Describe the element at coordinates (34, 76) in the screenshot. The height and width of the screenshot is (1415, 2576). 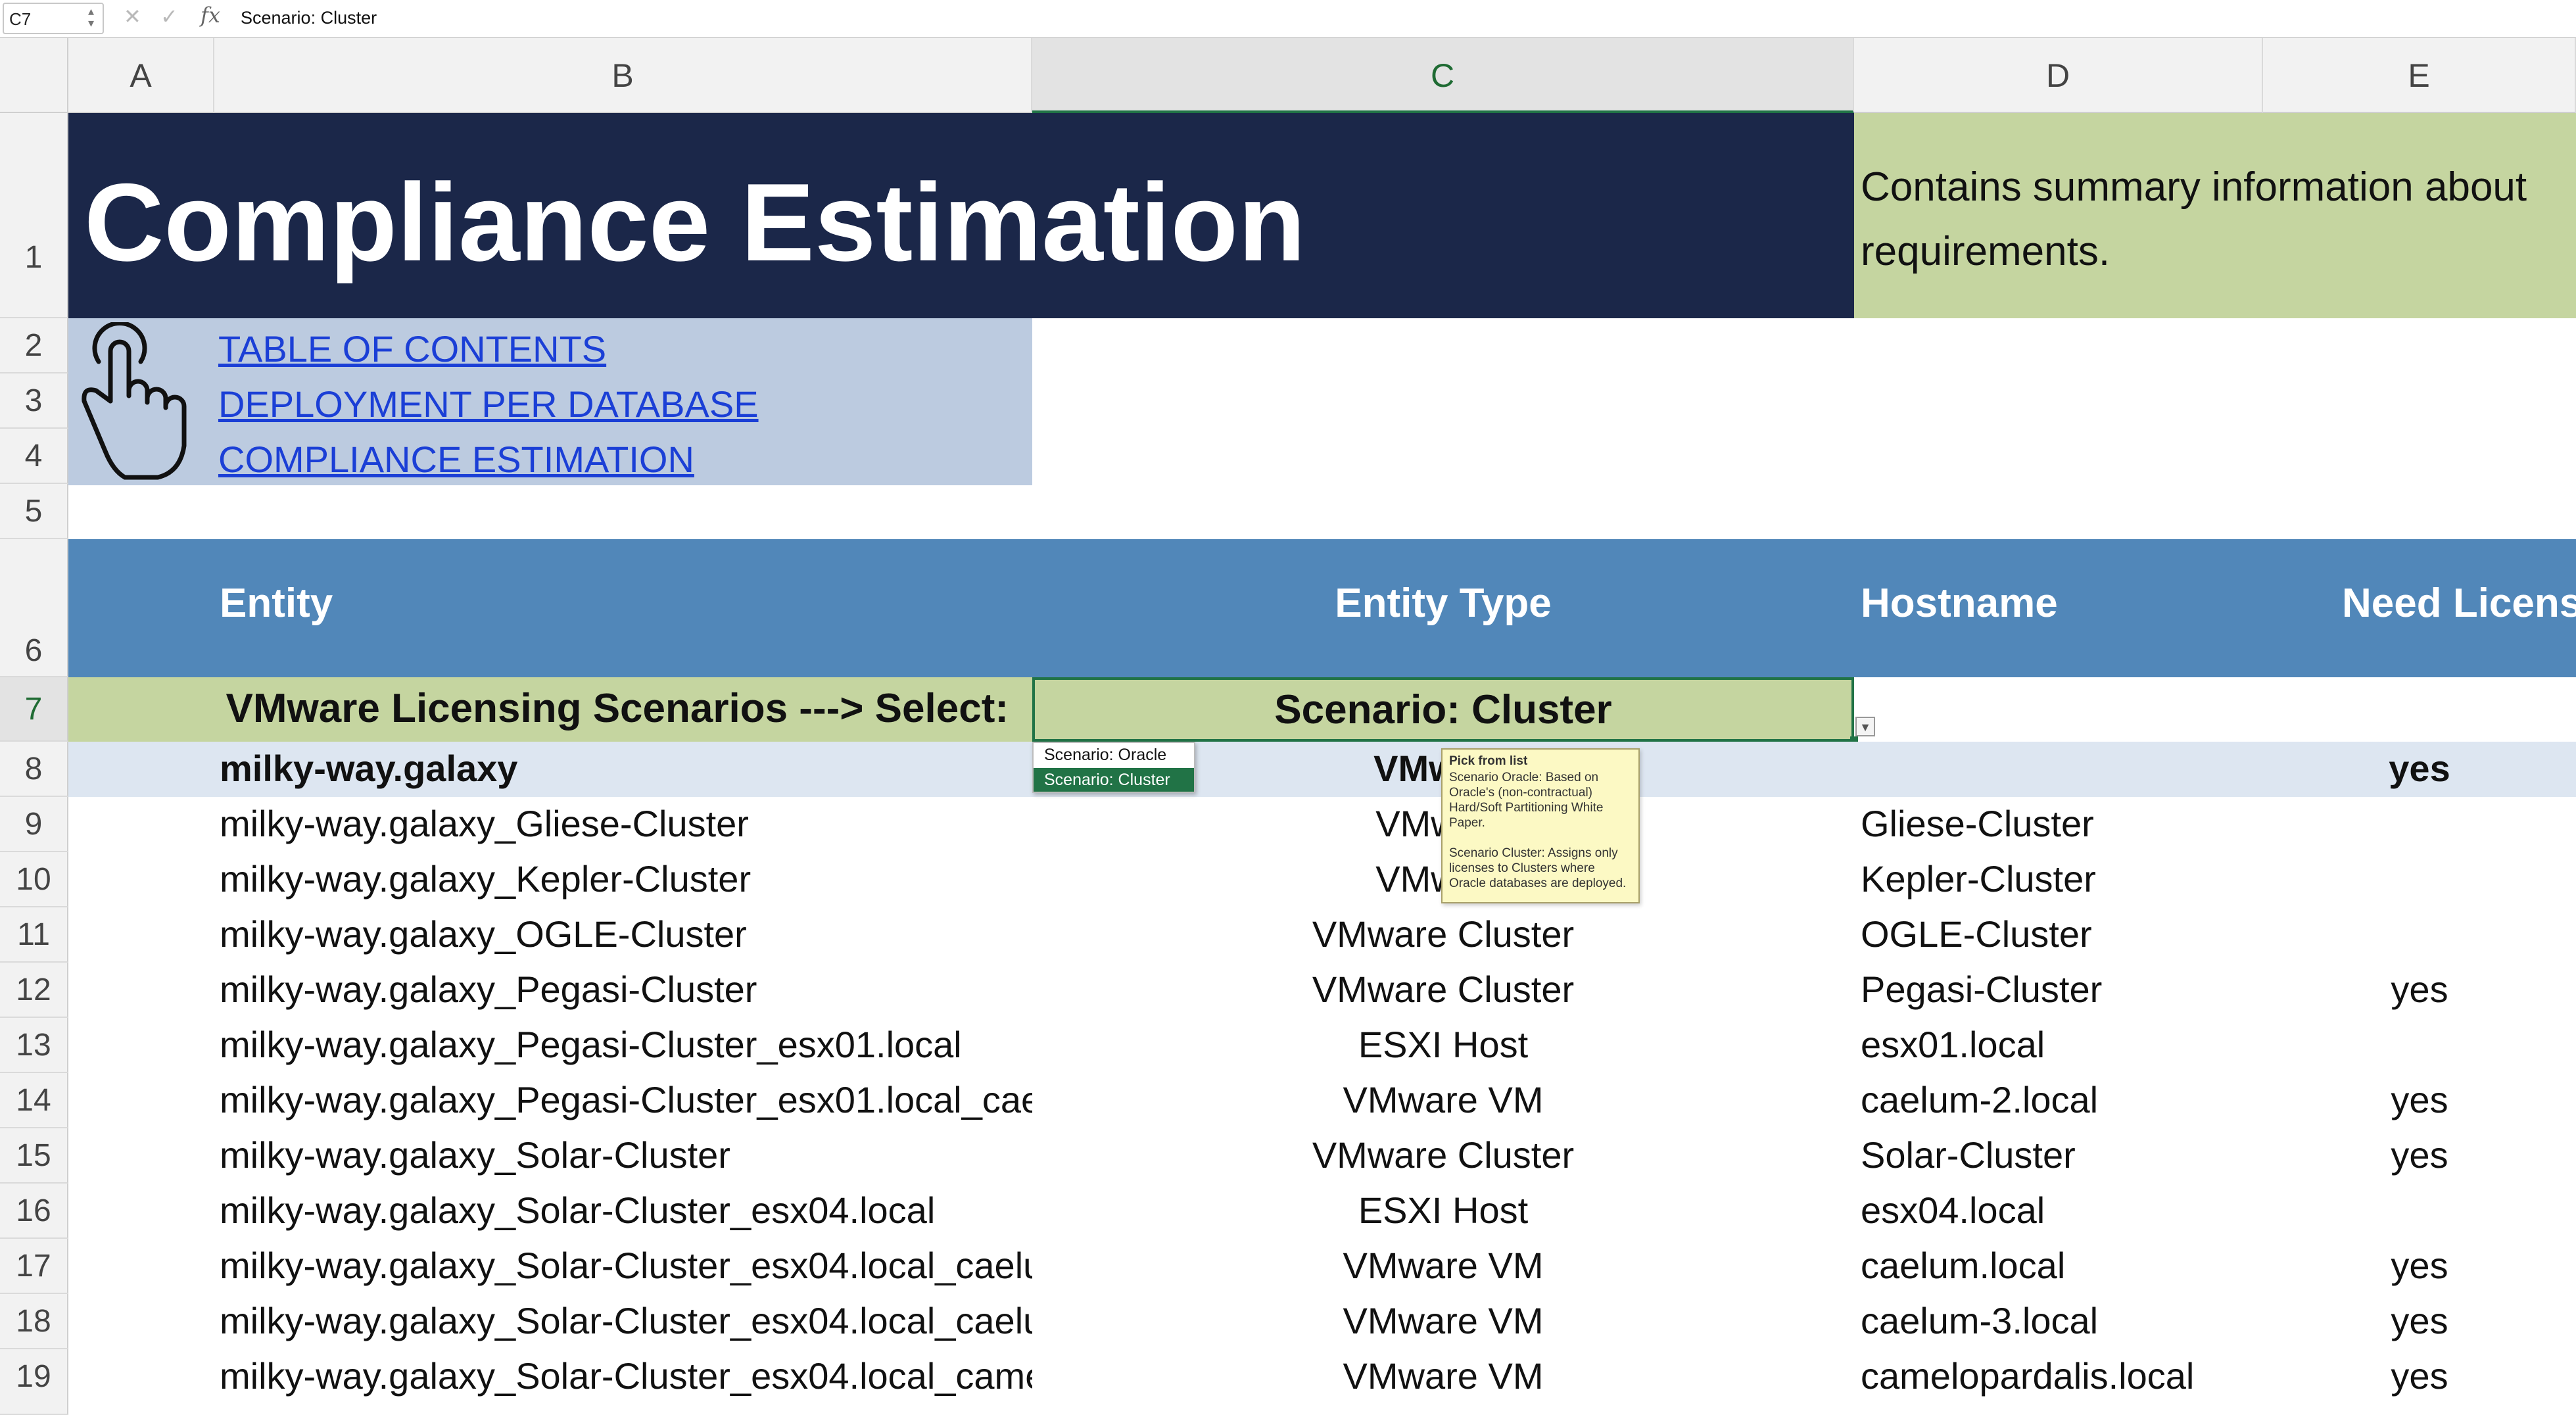
I see `select-all-corner` at that location.